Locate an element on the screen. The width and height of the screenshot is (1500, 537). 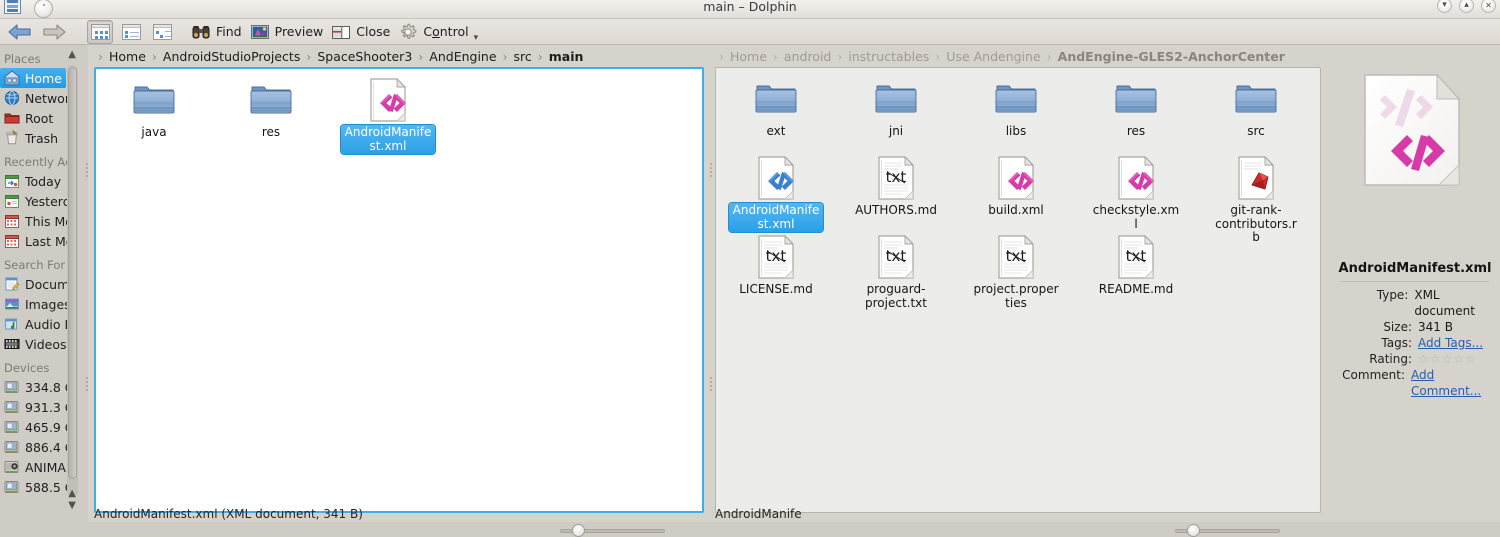
breadcrumb-item: AndEngine is located at coordinates (462, 56).